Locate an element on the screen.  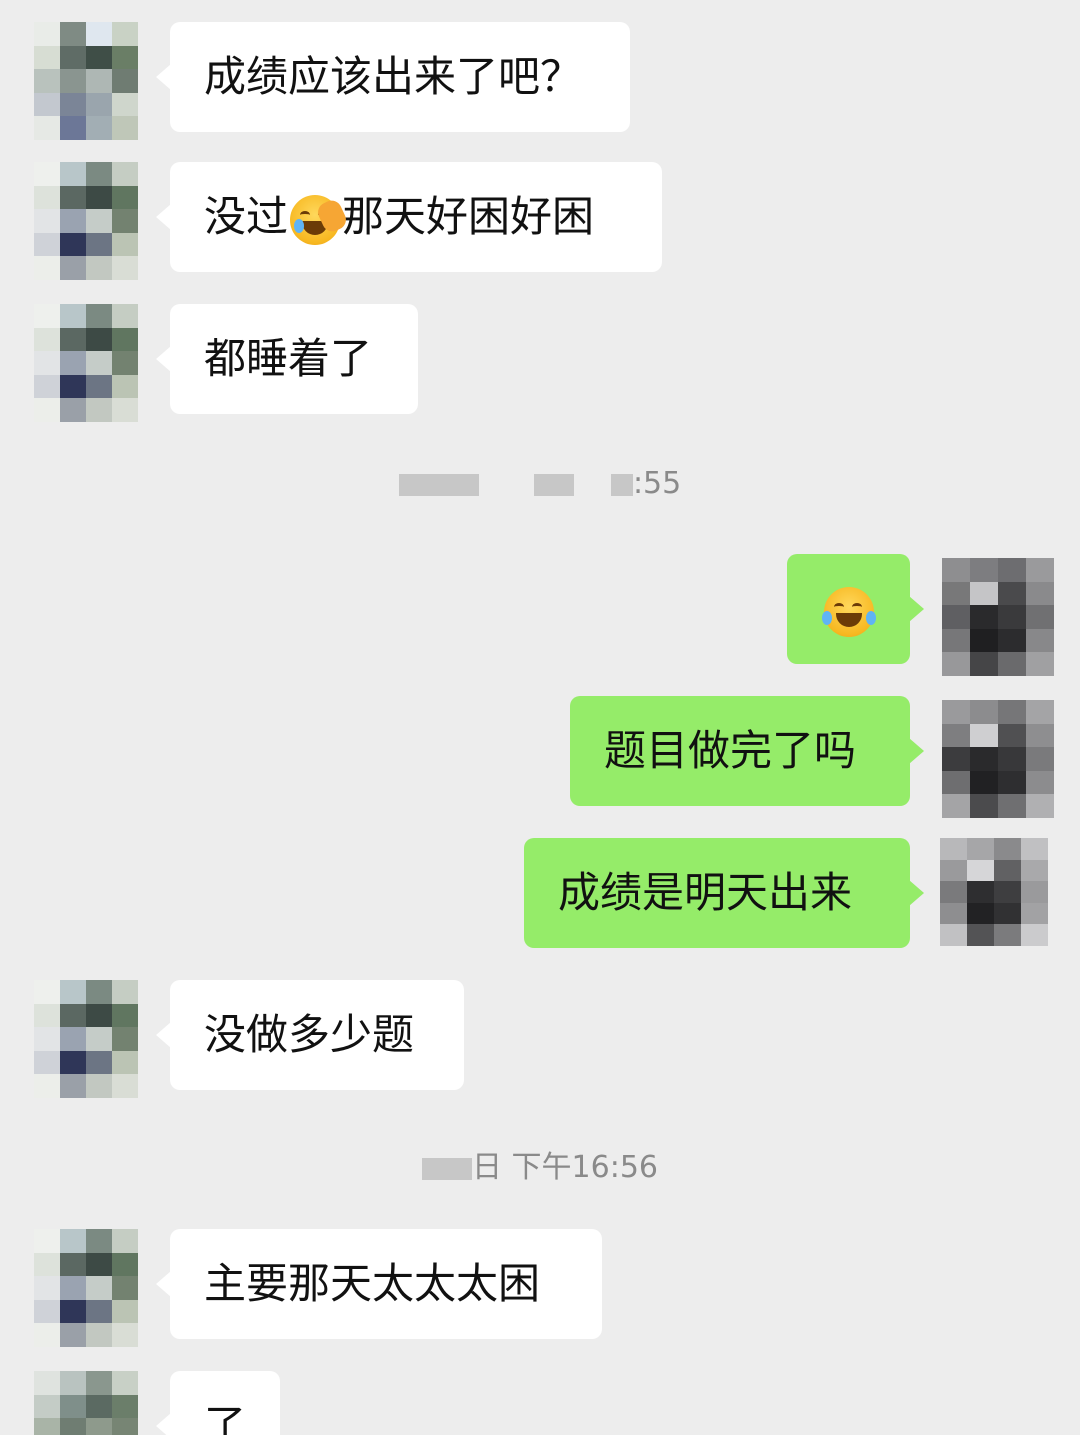
message-text: 题目做完了吗 is located at coordinates (730, 750).